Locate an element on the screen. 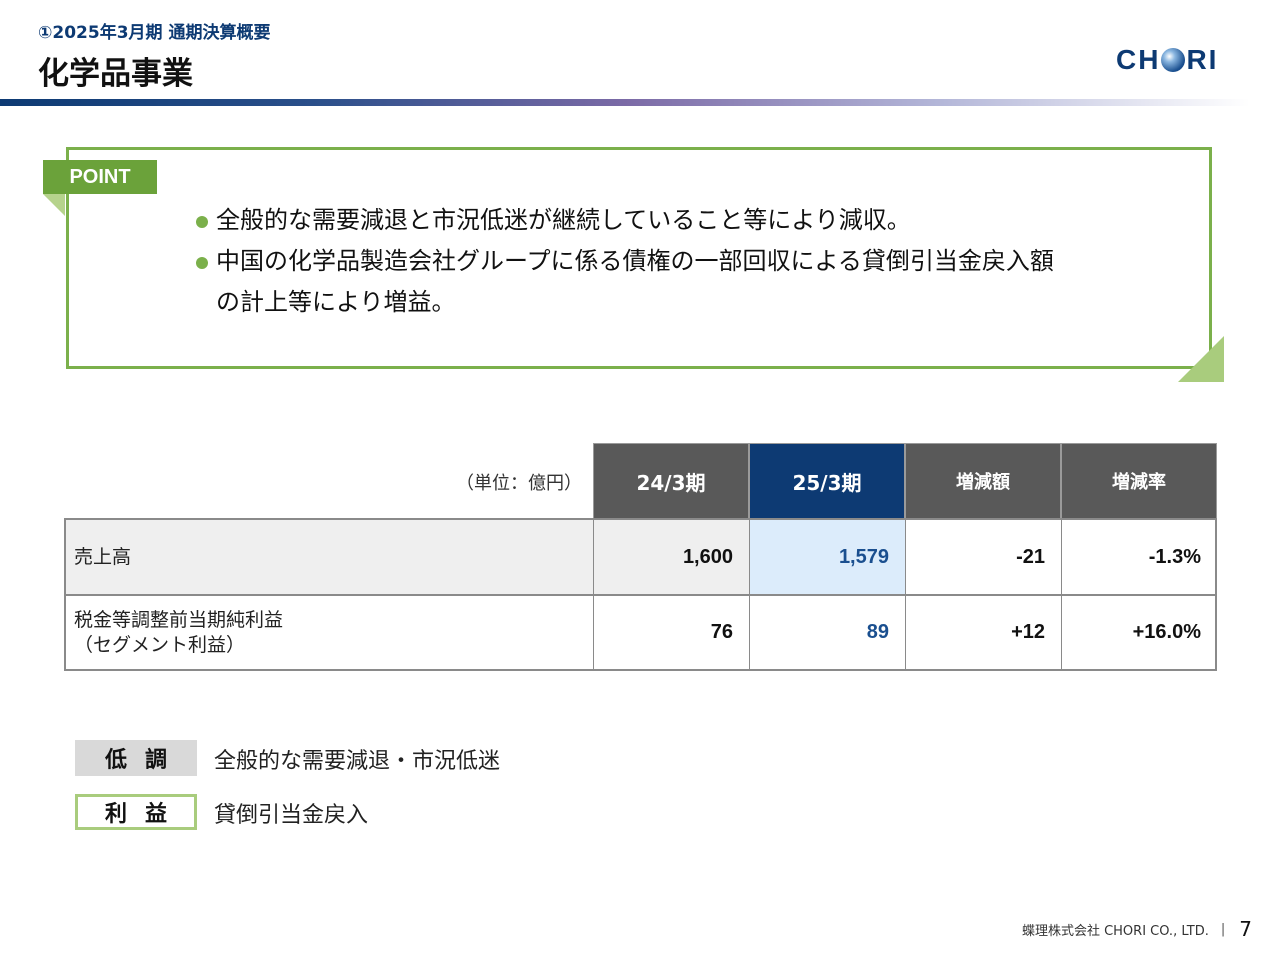 The height and width of the screenshot is (960, 1280). point-tag: POINT is located at coordinates (100, 177).